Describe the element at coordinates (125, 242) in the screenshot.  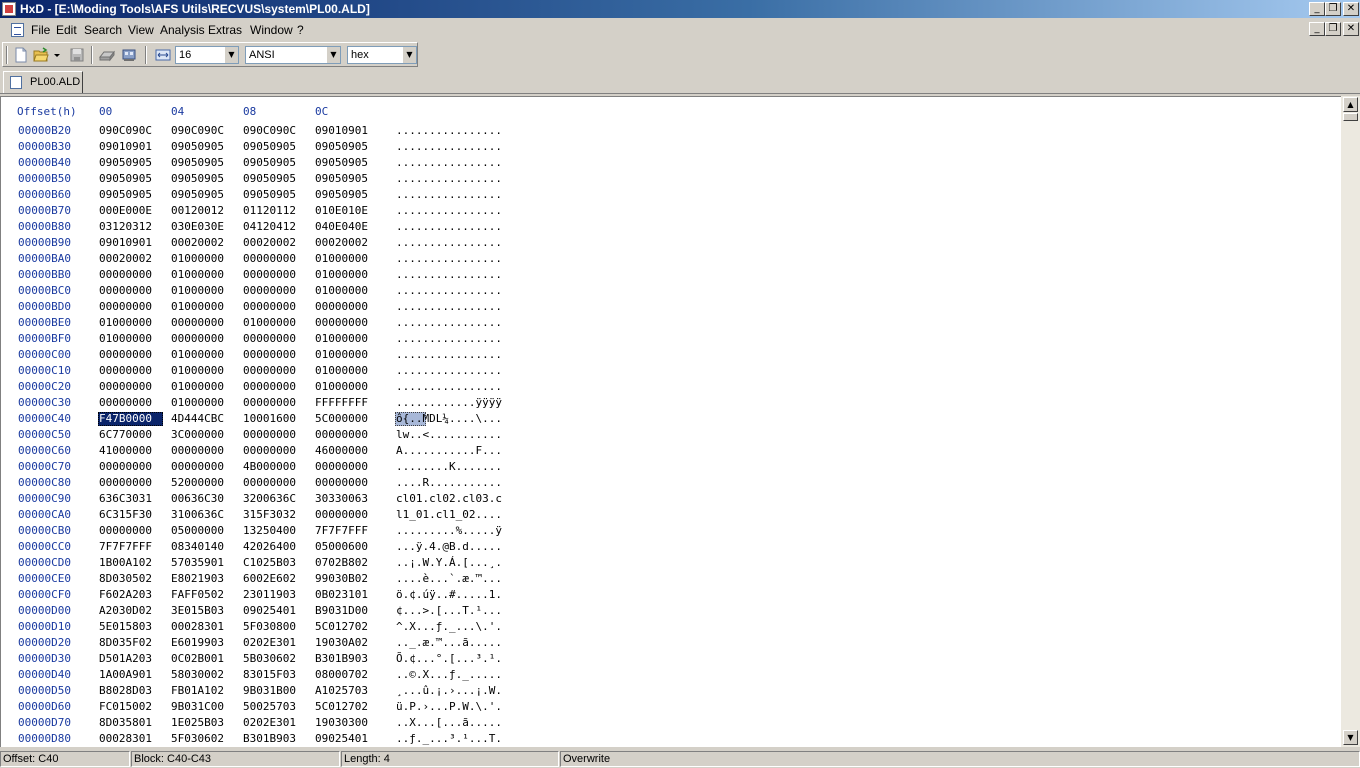
I see `hex-group: 09010901` at that location.